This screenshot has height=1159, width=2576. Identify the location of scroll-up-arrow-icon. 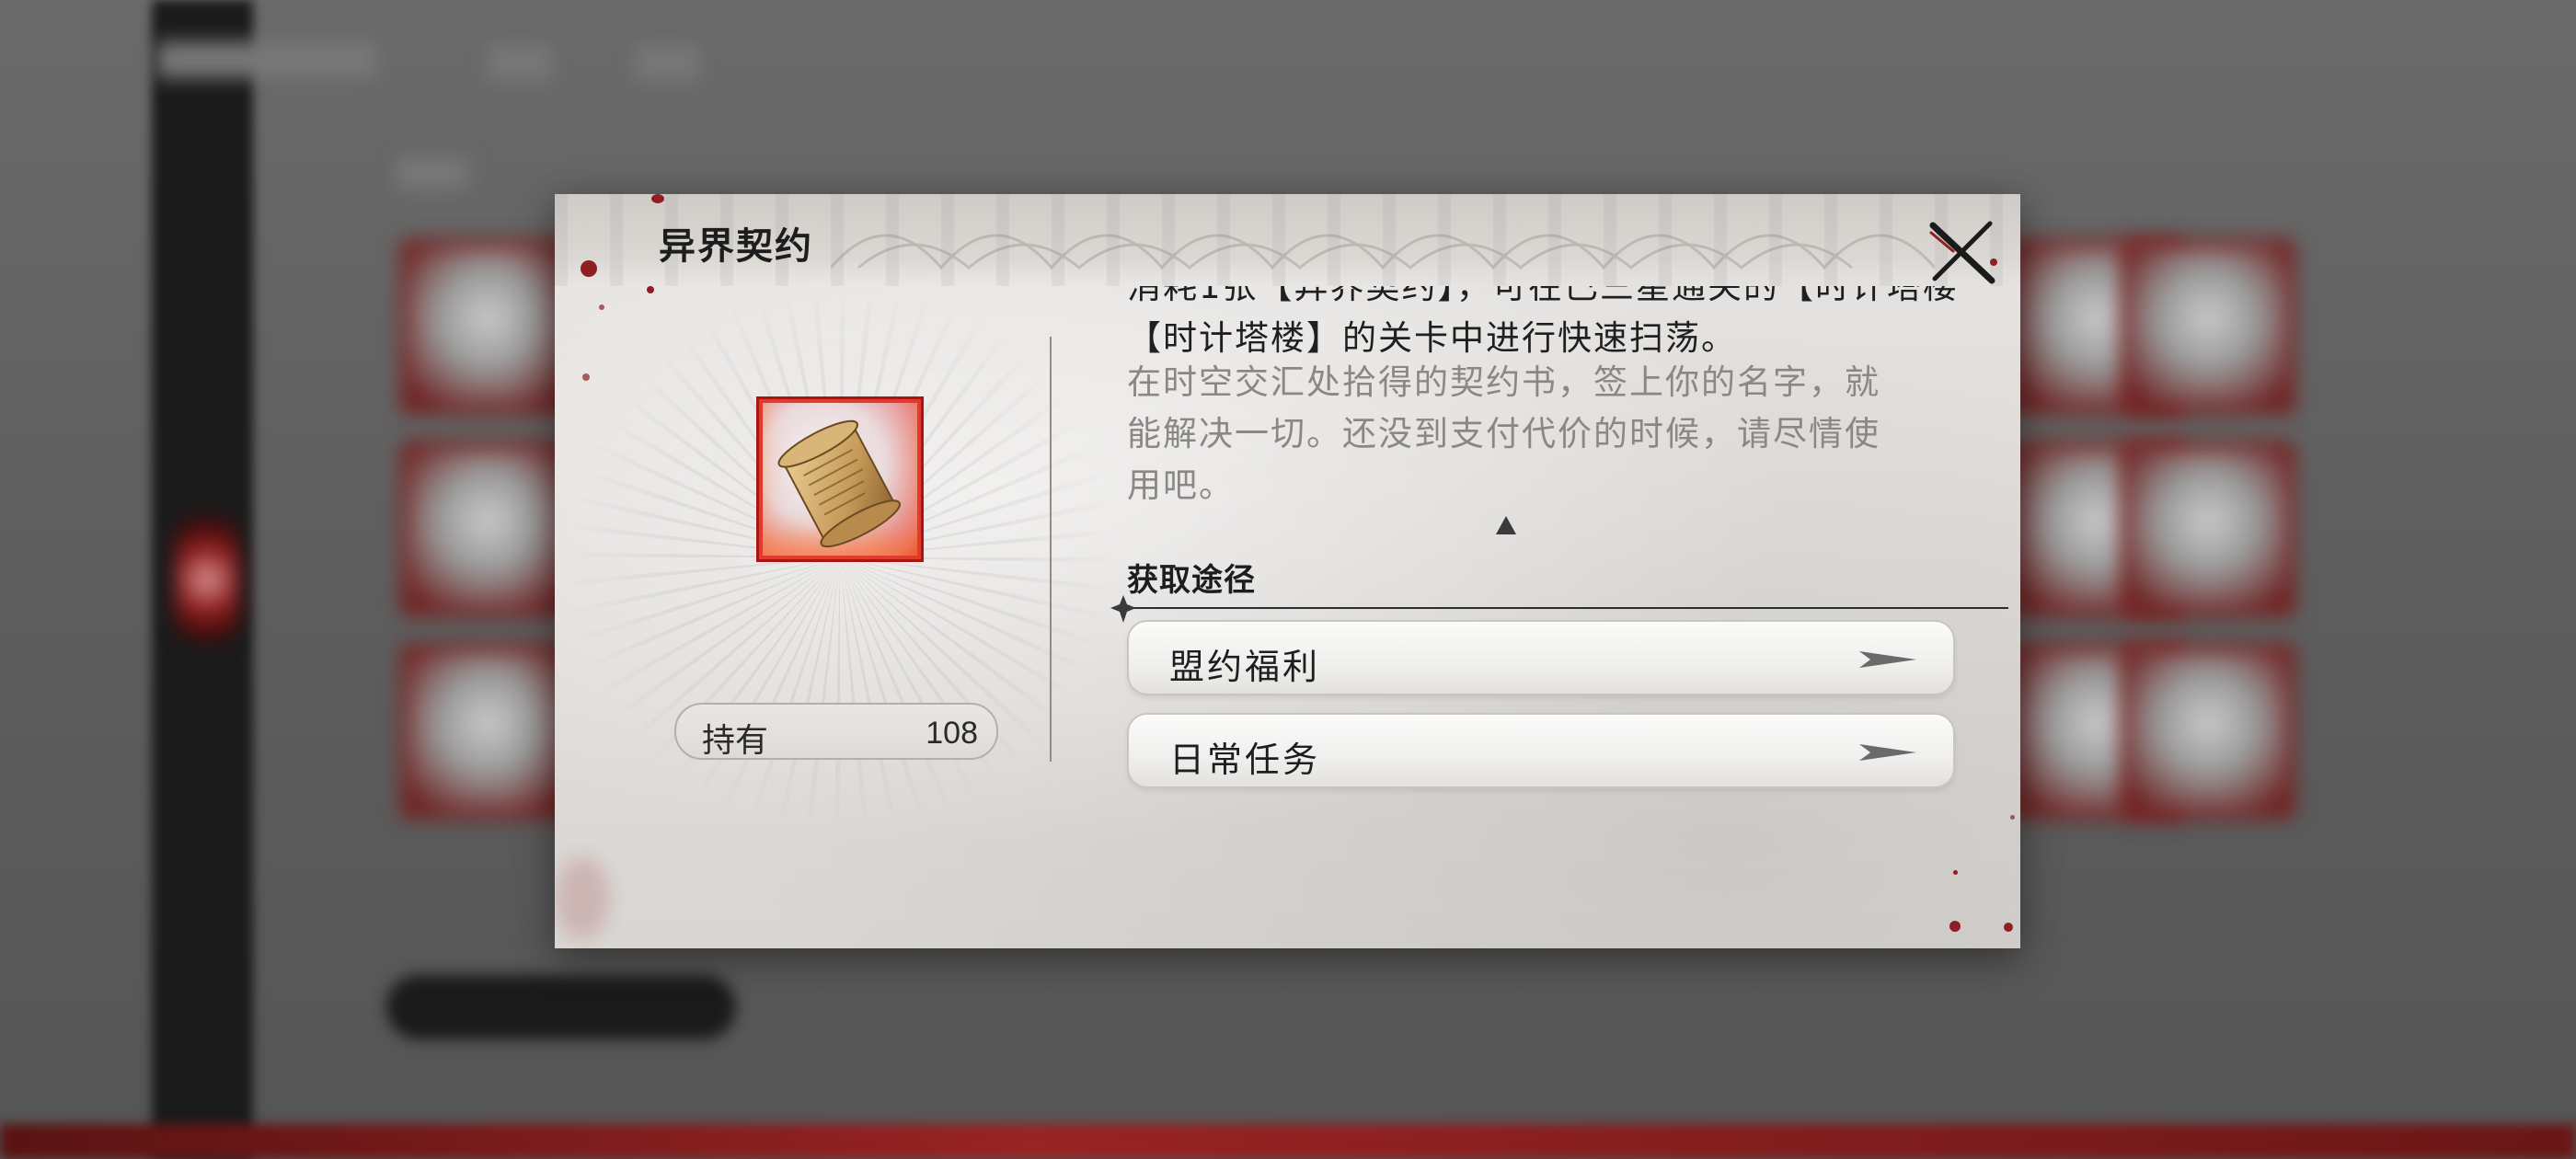
(1506, 525).